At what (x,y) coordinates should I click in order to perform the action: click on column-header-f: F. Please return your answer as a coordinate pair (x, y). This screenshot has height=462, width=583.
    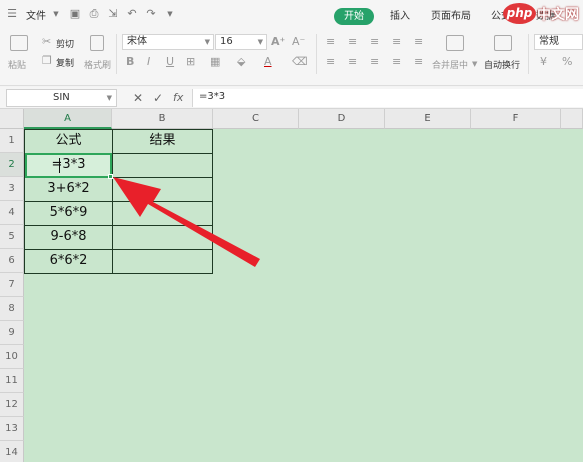
    Looking at the image, I should click on (516, 119).